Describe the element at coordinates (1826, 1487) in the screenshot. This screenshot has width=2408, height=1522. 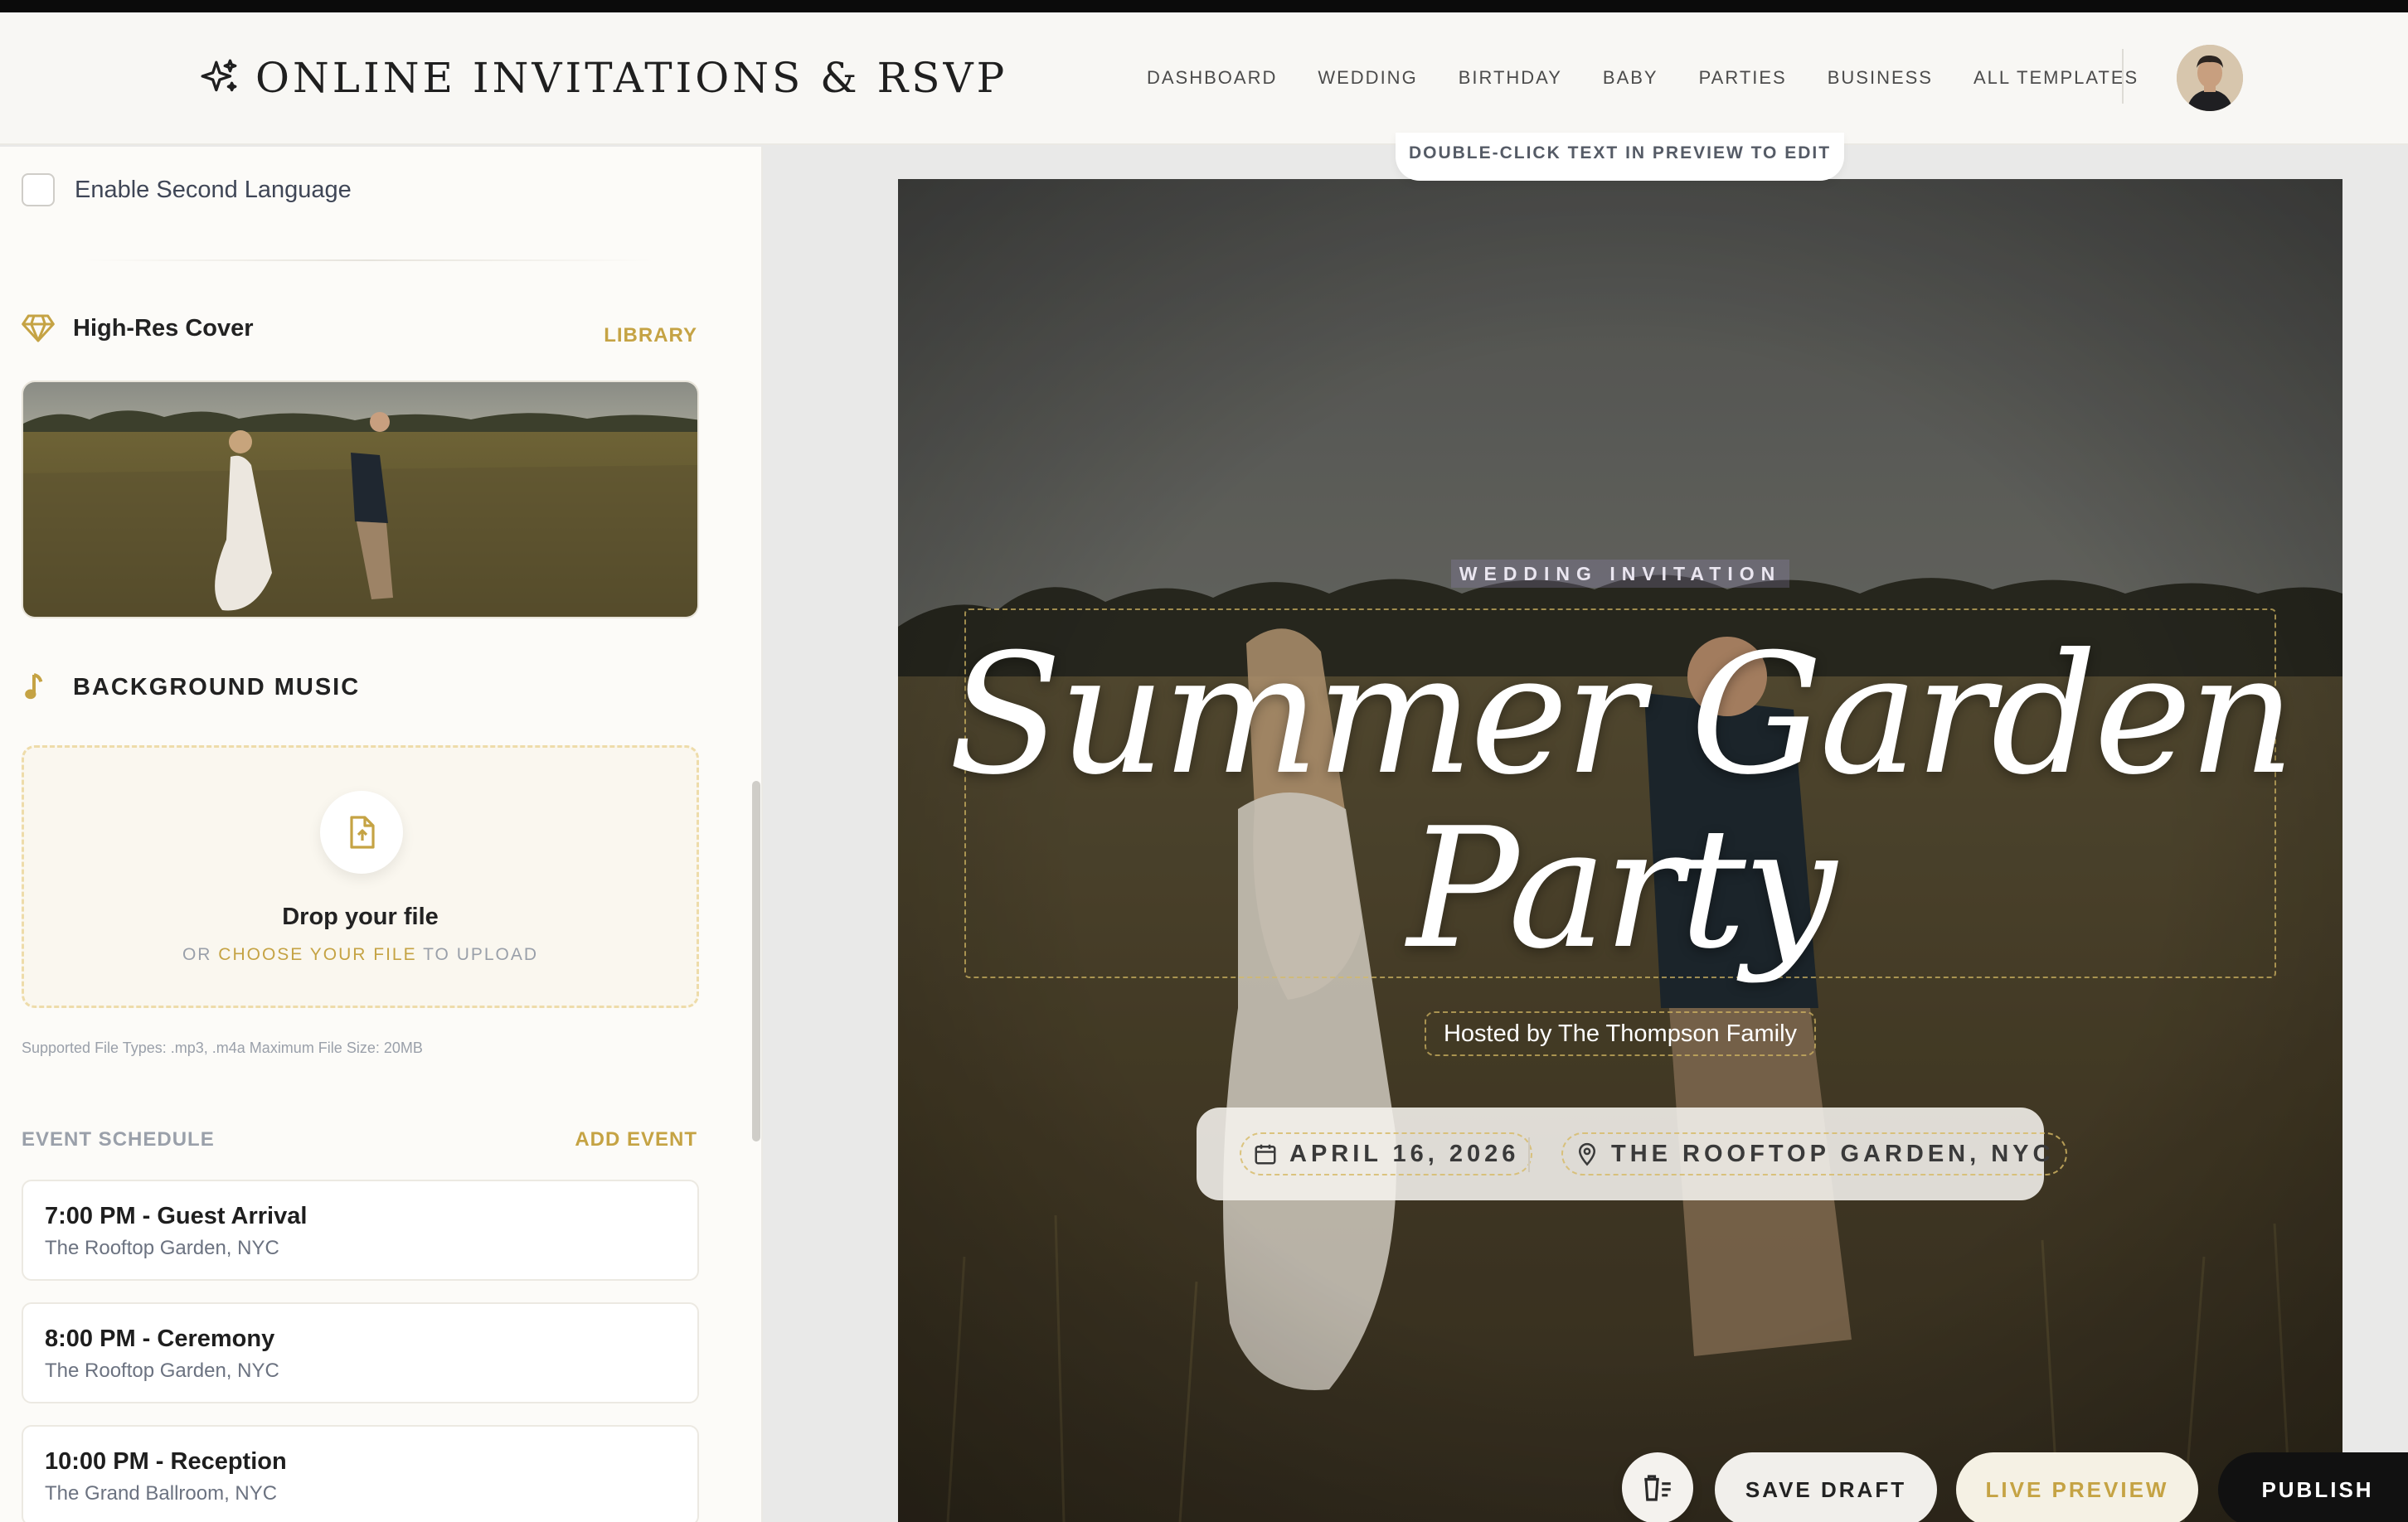
I see `save-draft-button: SAVE DRAFT` at that location.